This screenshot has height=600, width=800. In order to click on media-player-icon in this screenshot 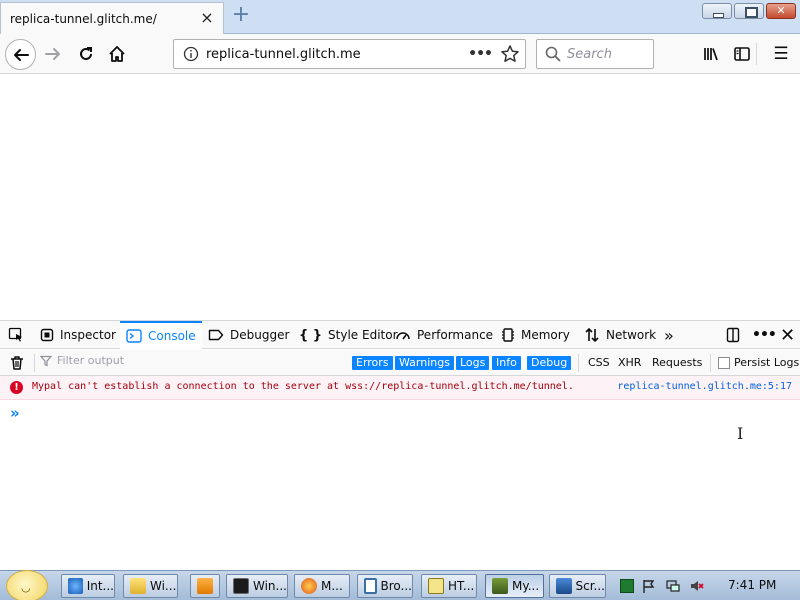, I will do `click(205, 586)`.